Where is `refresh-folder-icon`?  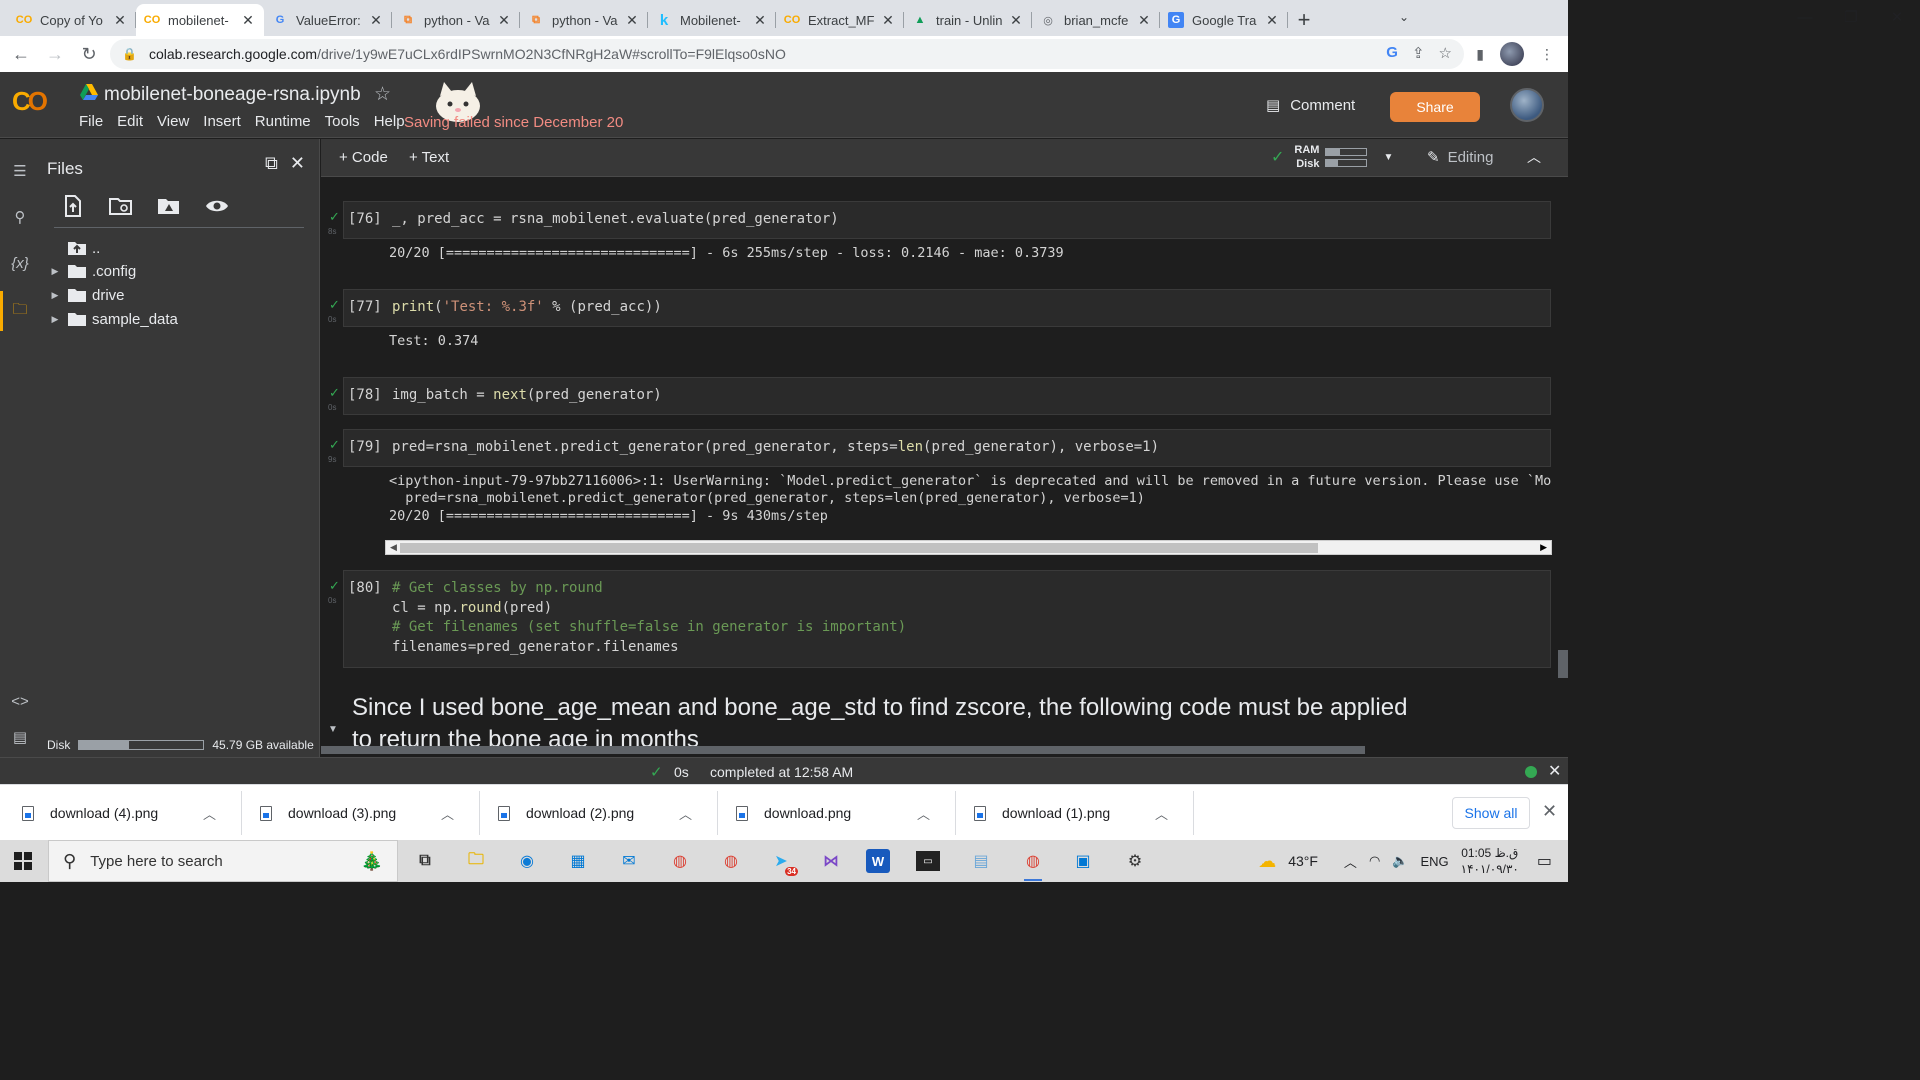 refresh-folder-icon is located at coordinates (121, 206).